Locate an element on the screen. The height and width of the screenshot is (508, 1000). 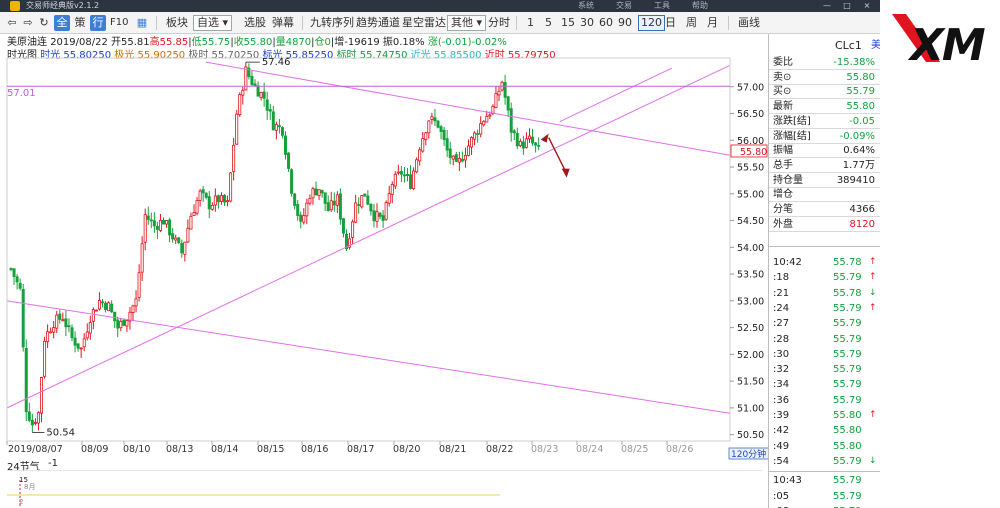
quote-row: 持仓量 389410 is located at coordinates (824, 181).